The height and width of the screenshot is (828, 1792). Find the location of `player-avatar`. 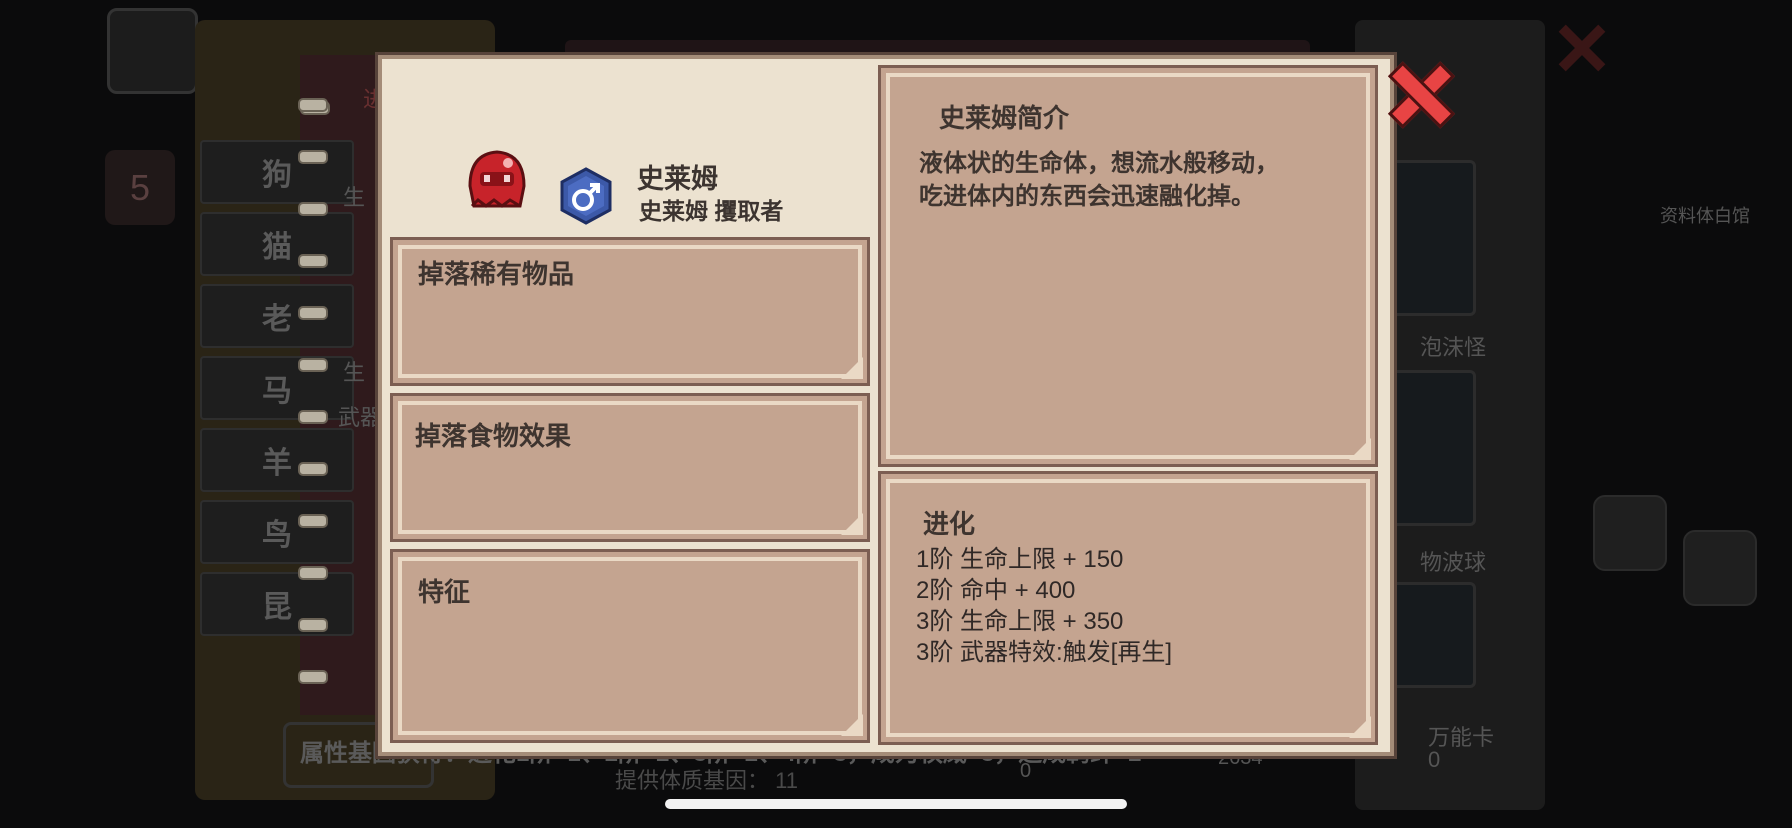

player-avatar is located at coordinates (152, 51).